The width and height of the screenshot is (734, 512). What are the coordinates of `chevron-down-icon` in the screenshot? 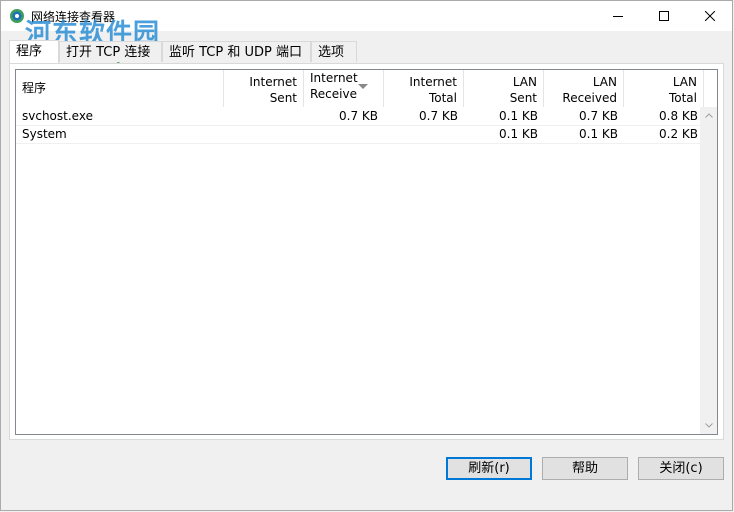 It's located at (708, 425).